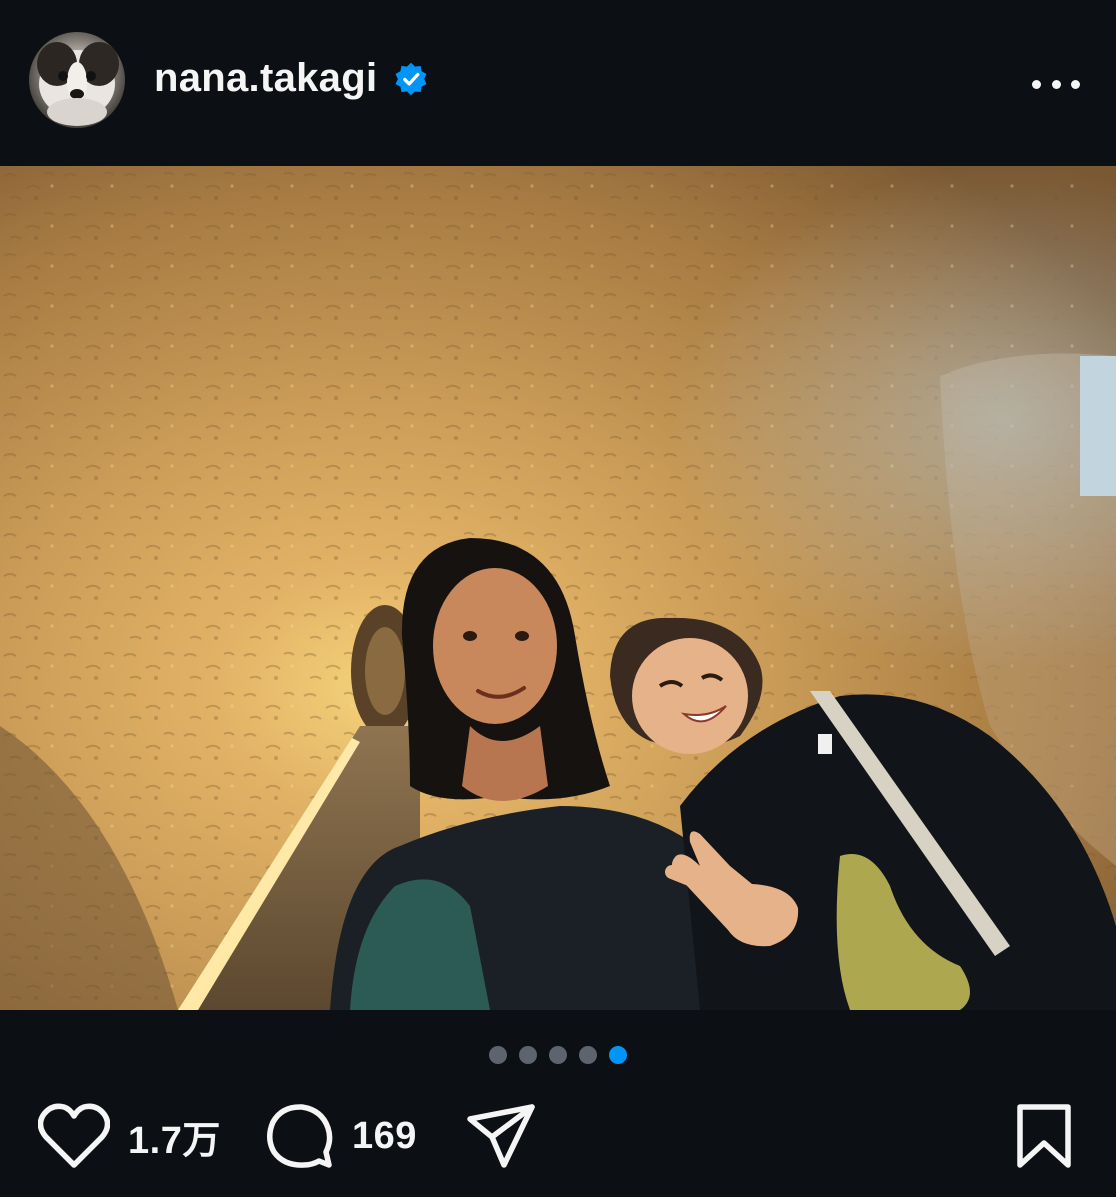 This screenshot has height=1197, width=1116. I want to click on carousel-dot-active, so click(618, 1055).